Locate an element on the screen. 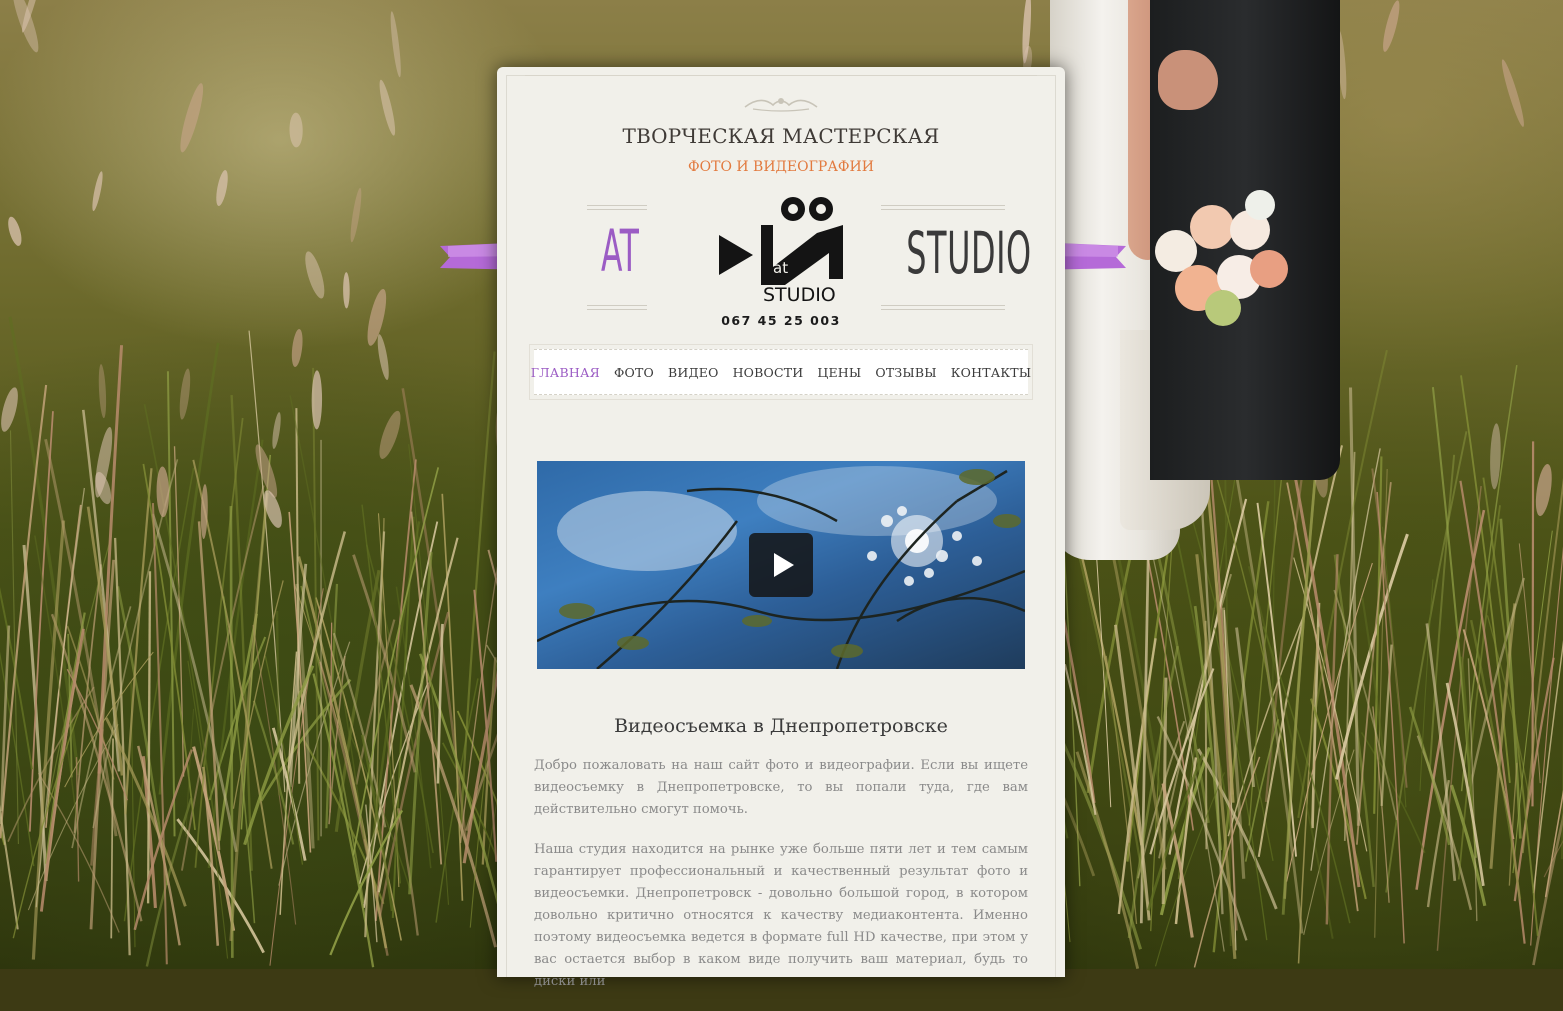  studio-logo-icon: at STUDIO is located at coordinates (781, 254).